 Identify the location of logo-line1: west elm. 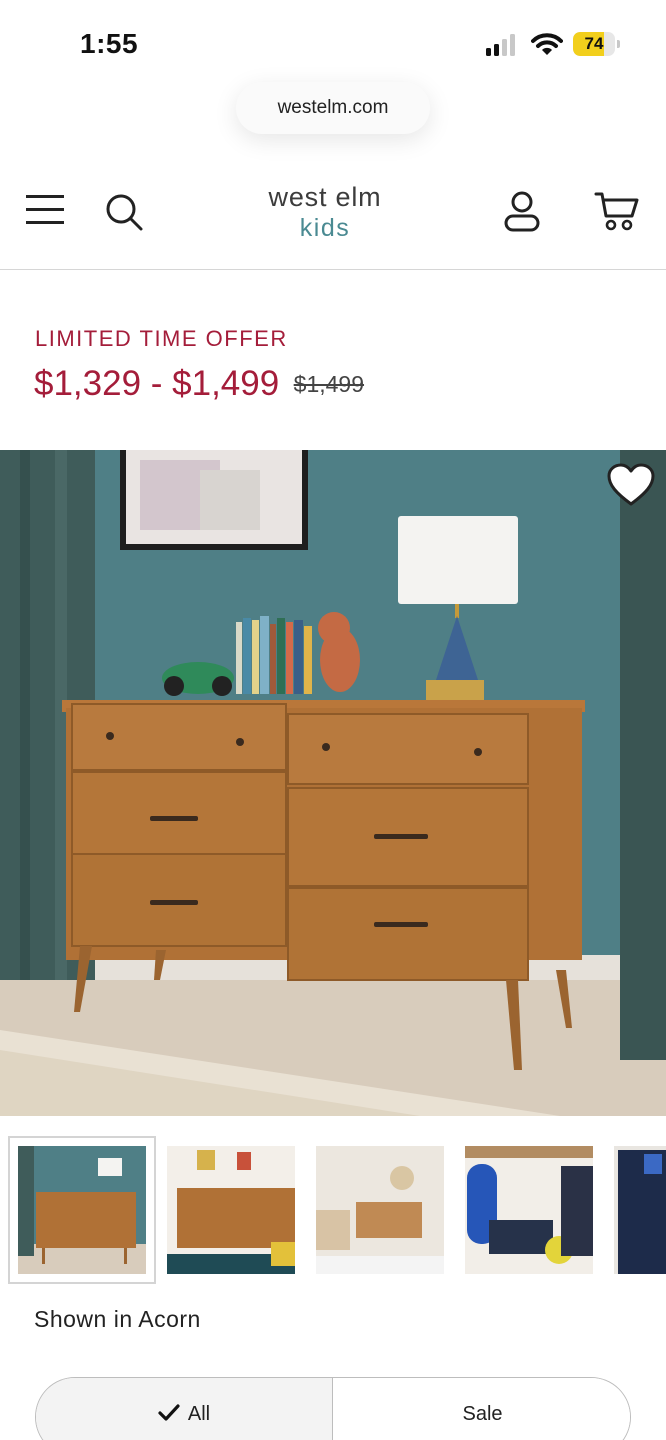
(325, 197).